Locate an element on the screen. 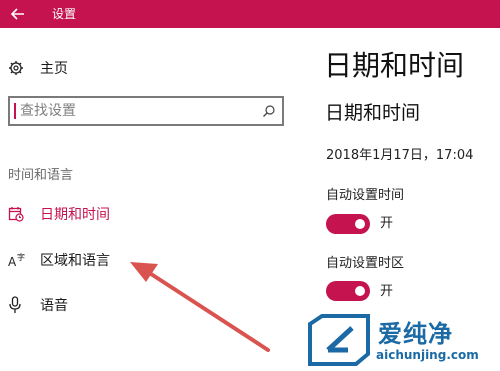  watermark: 爱纯净 aichunjing.com is located at coordinates (403, 341).